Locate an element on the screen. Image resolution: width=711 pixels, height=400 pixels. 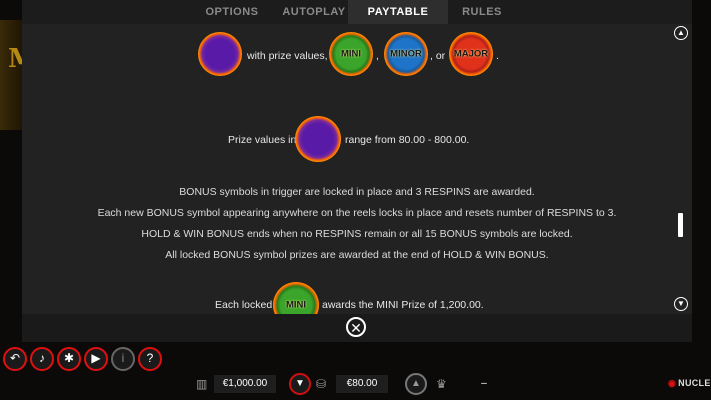
each-locked-prefix: Each locked is located at coordinates (244, 305).